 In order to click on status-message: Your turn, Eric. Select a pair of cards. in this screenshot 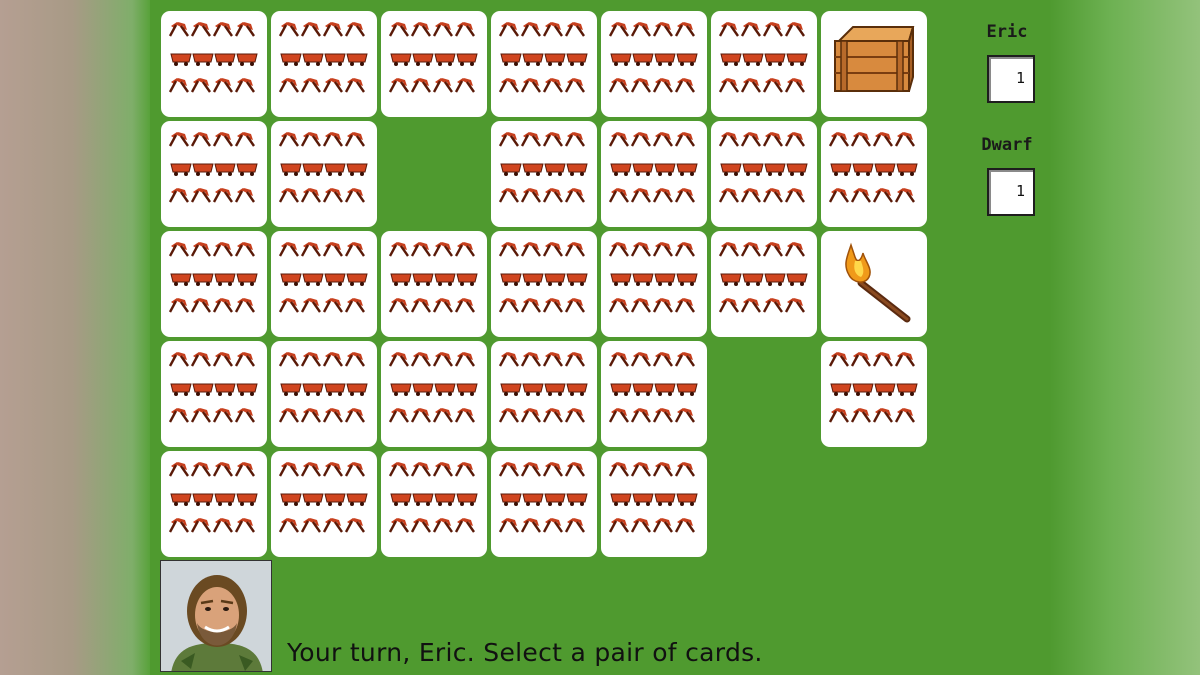, I will do `click(525, 652)`.